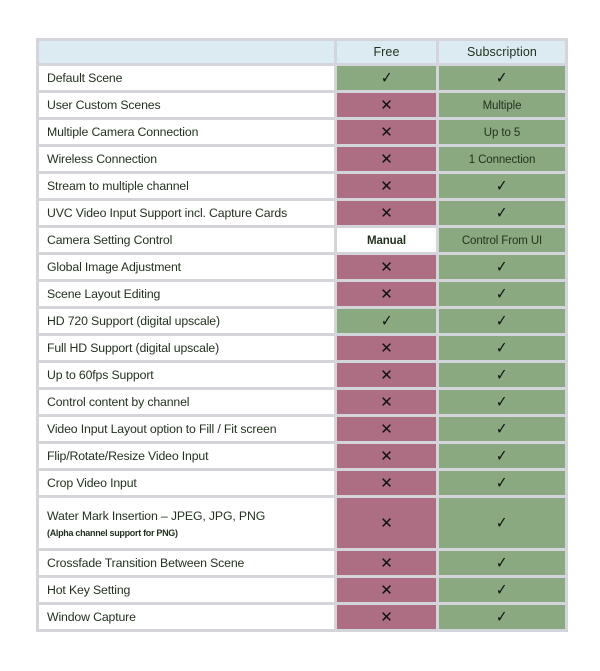 The image size is (600, 671). I want to click on cell-value: Manual, so click(386, 241).